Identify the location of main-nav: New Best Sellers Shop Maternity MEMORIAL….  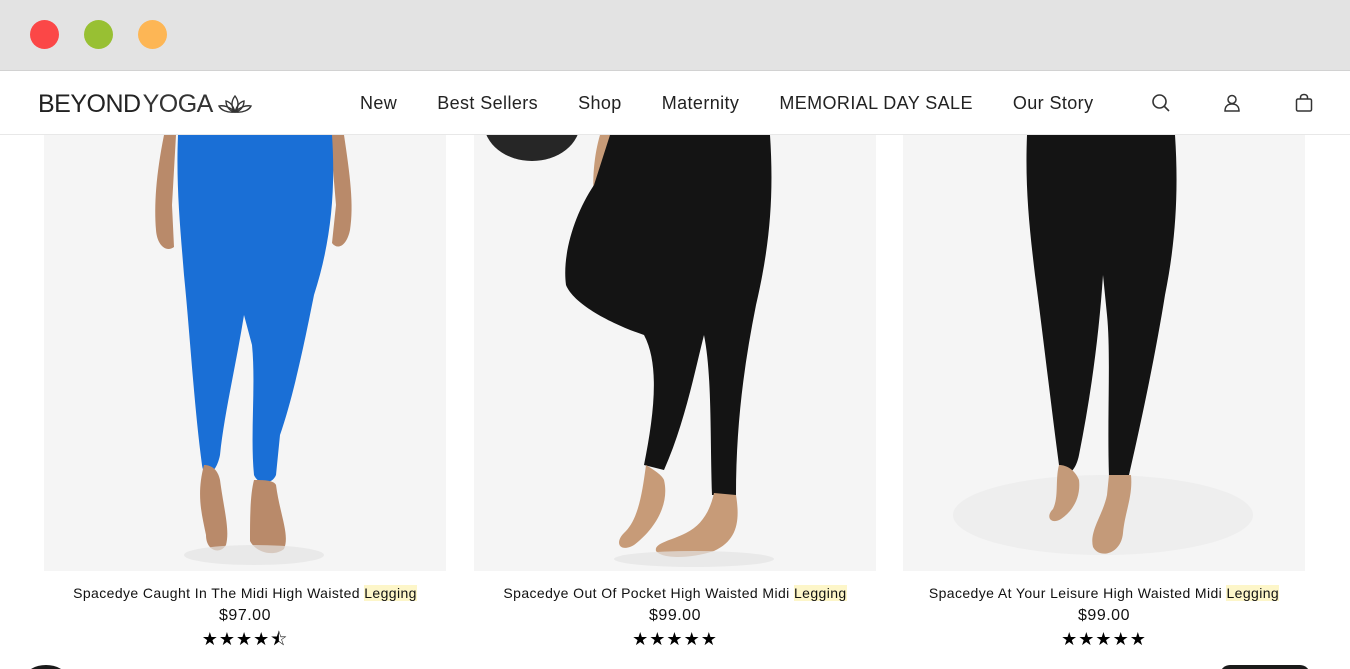
(726, 103).